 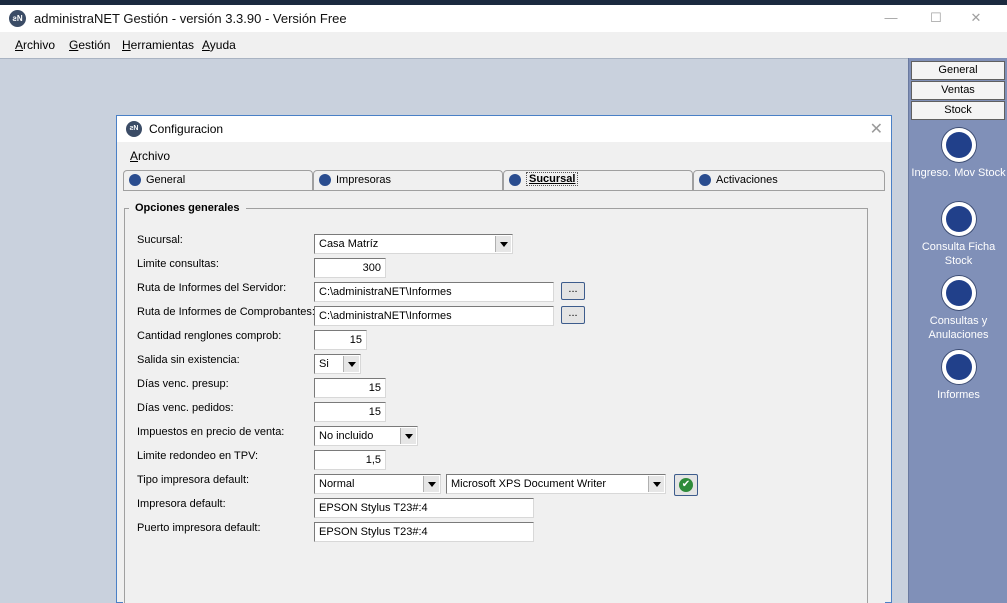 What do you see at coordinates (198, 456) in the screenshot?
I see `redondeo-label: Limite redondeo en TPV:` at bounding box center [198, 456].